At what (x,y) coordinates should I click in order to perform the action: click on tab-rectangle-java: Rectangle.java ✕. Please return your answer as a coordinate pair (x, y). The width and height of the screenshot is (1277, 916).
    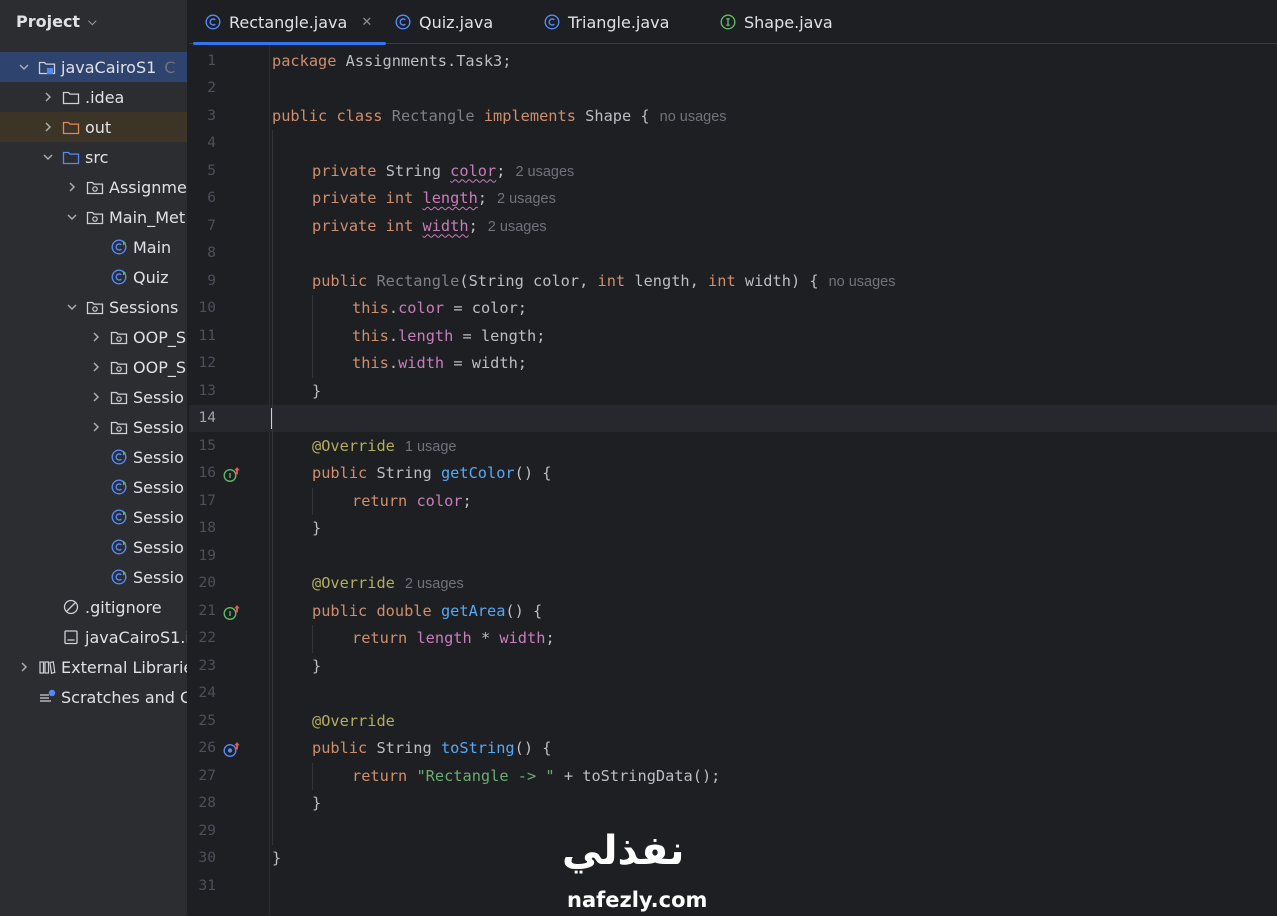
    Looking at the image, I should click on (289, 22).